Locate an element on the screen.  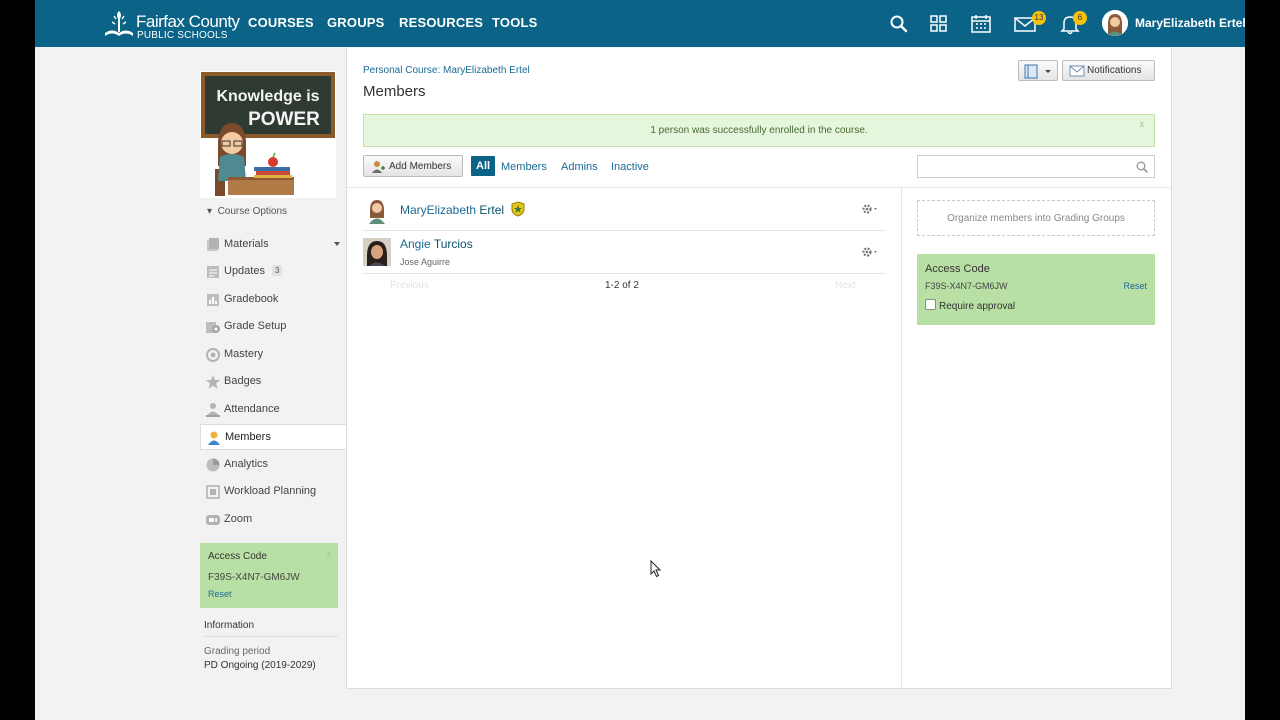
user-avatar is located at coordinates (1115, 23).